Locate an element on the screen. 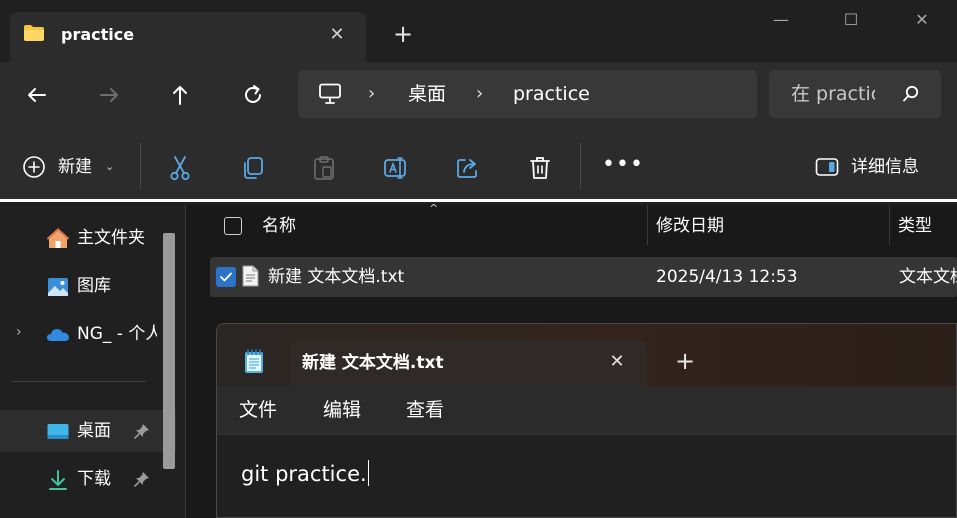 This screenshot has height=518, width=957. tab-practice: practice ✕ is located at coordinates (188, 37).